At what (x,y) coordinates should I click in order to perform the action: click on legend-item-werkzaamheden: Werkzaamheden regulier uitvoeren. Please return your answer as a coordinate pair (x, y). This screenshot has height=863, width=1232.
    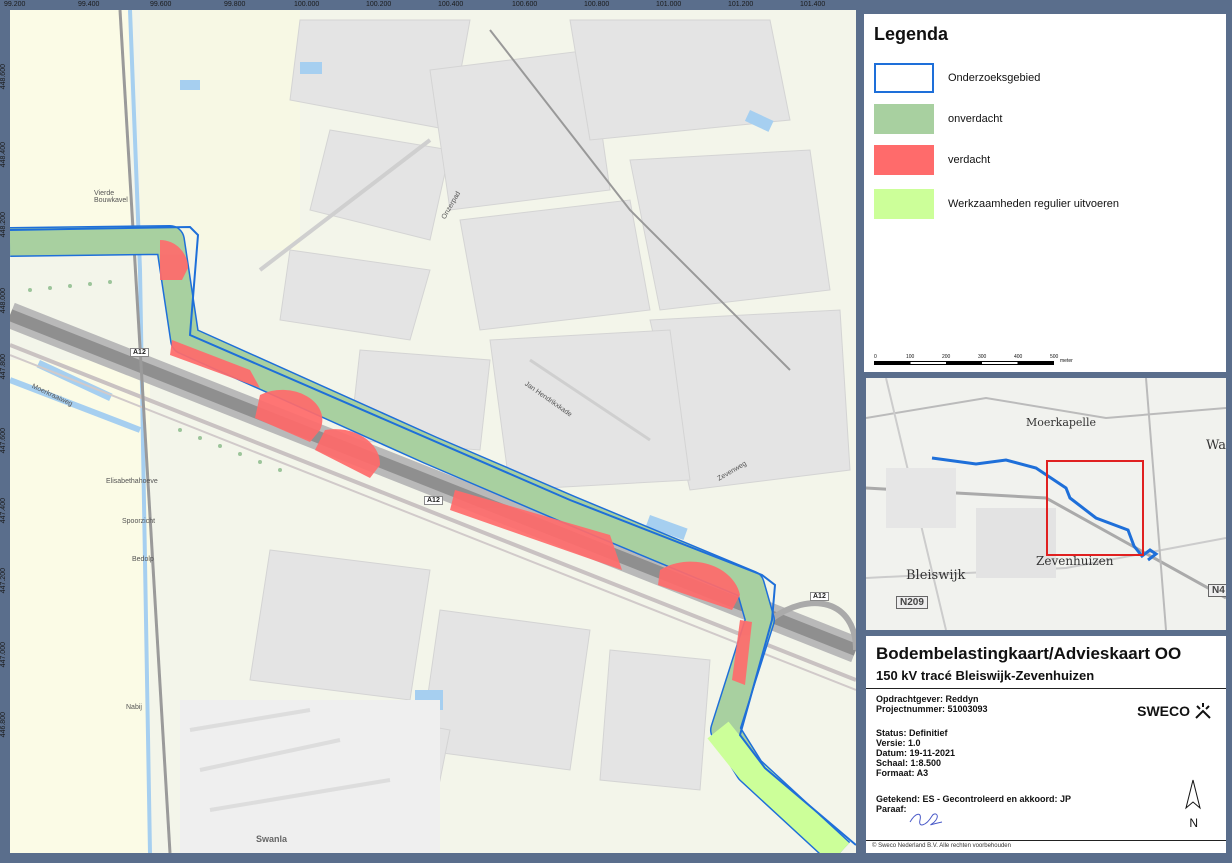
    Looking at the image, I should click on (996, 204).